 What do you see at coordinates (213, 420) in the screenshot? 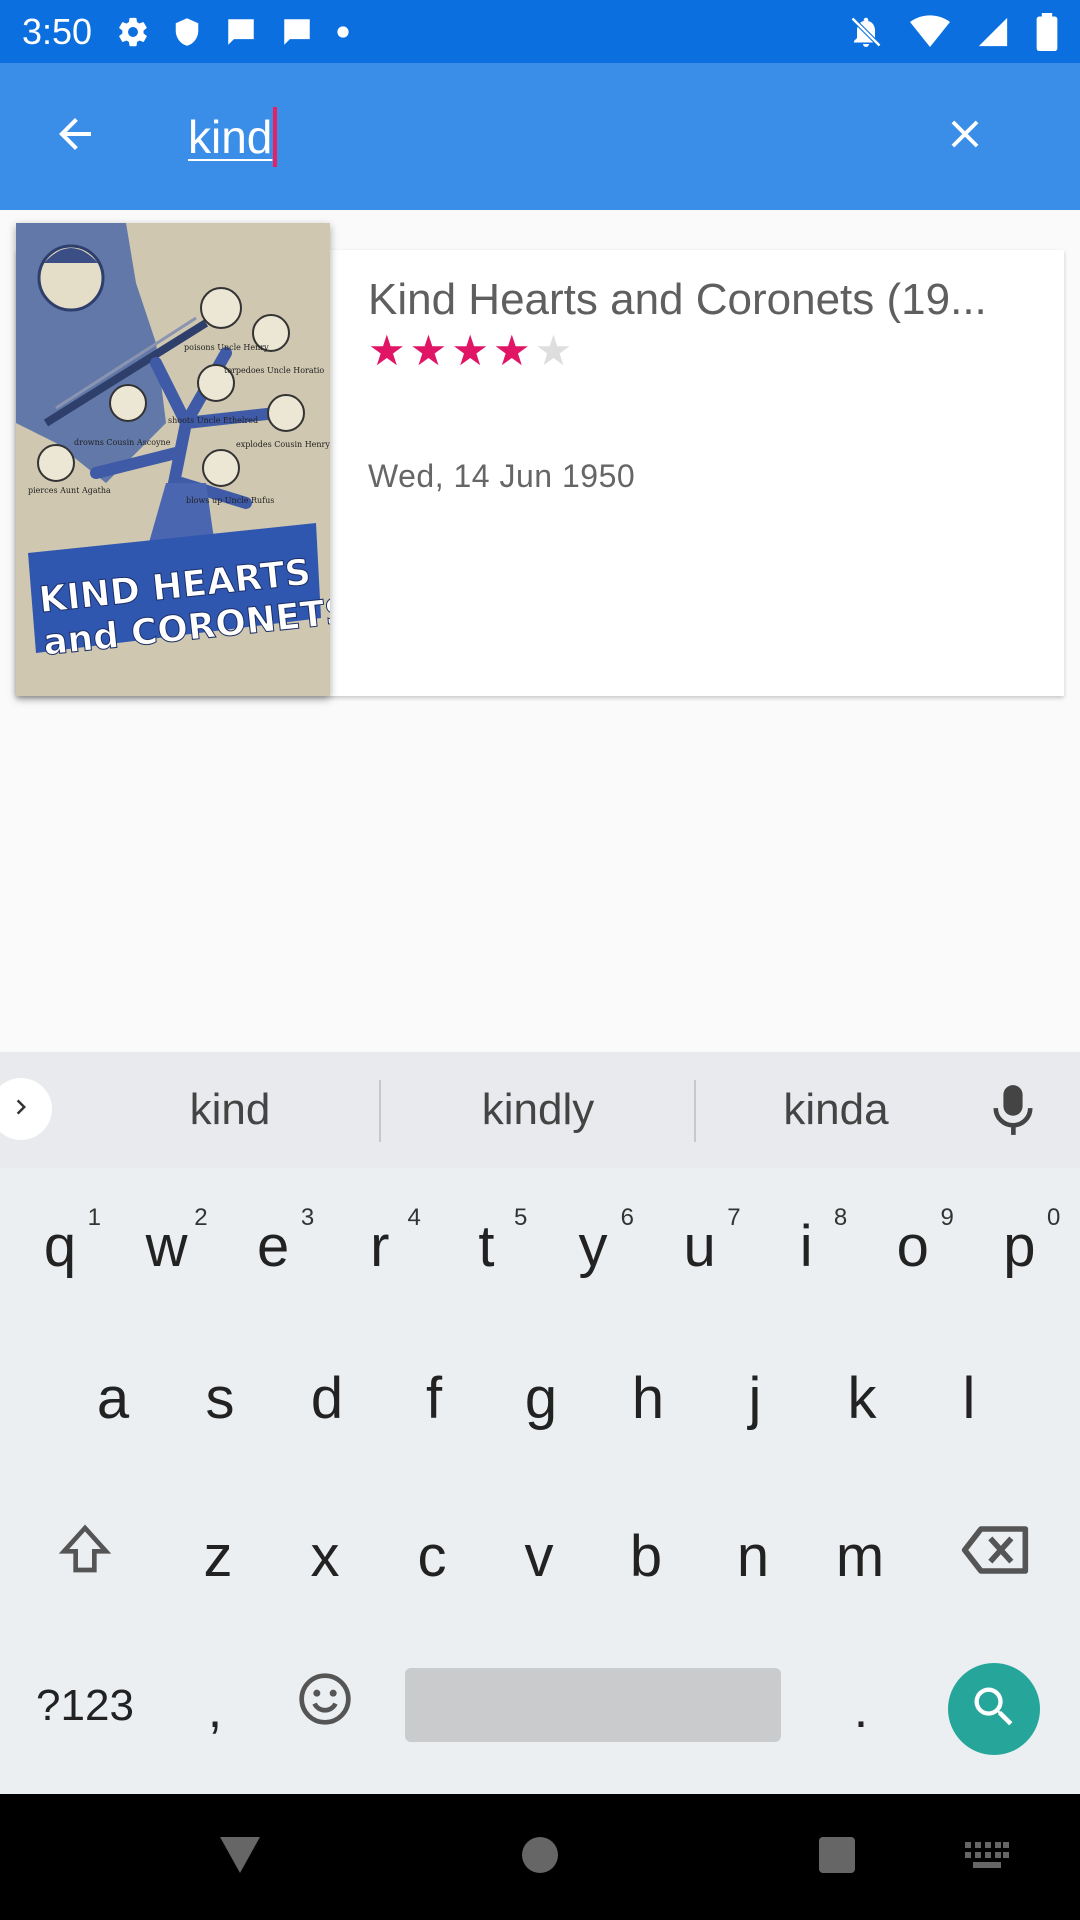
I see `poster-caption: shoots Uncle Ethelred` at bounding box center [213, 420].